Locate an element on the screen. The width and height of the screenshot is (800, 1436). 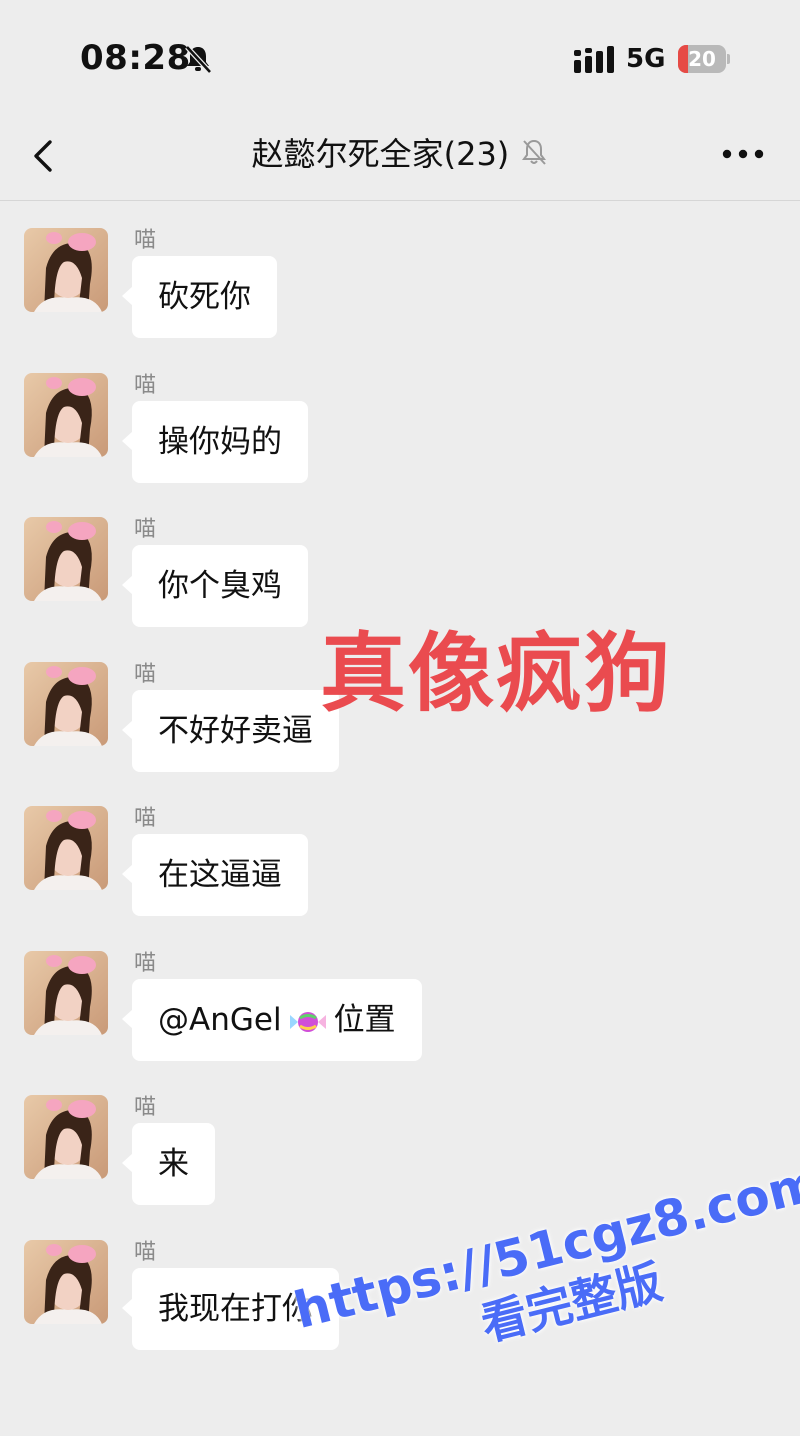
message-text: 来 is located at coordinates (173, 1164).